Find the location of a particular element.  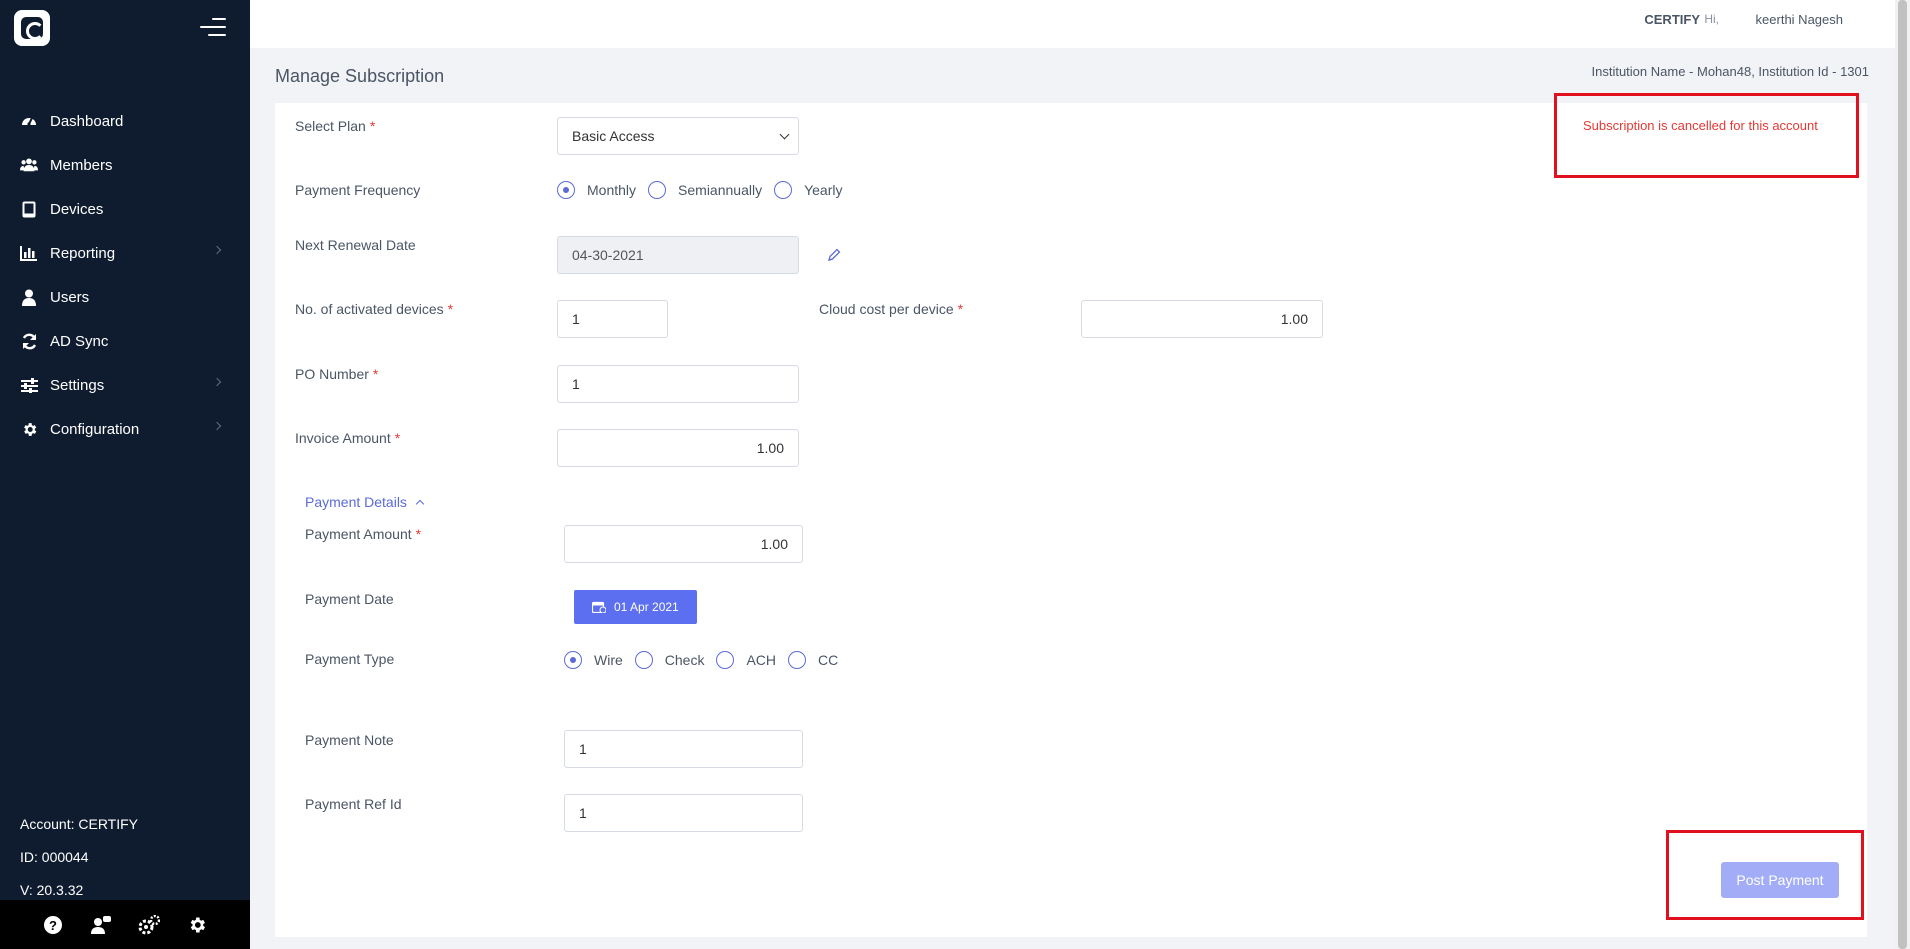

pencil-icon is located at coordinates (835, 256).